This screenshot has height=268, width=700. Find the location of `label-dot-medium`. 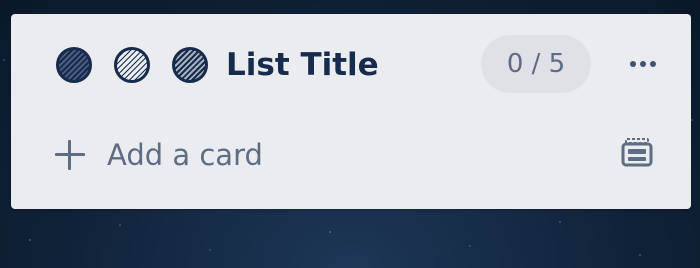

label-dot-medium is located at coordinates (190, 65).